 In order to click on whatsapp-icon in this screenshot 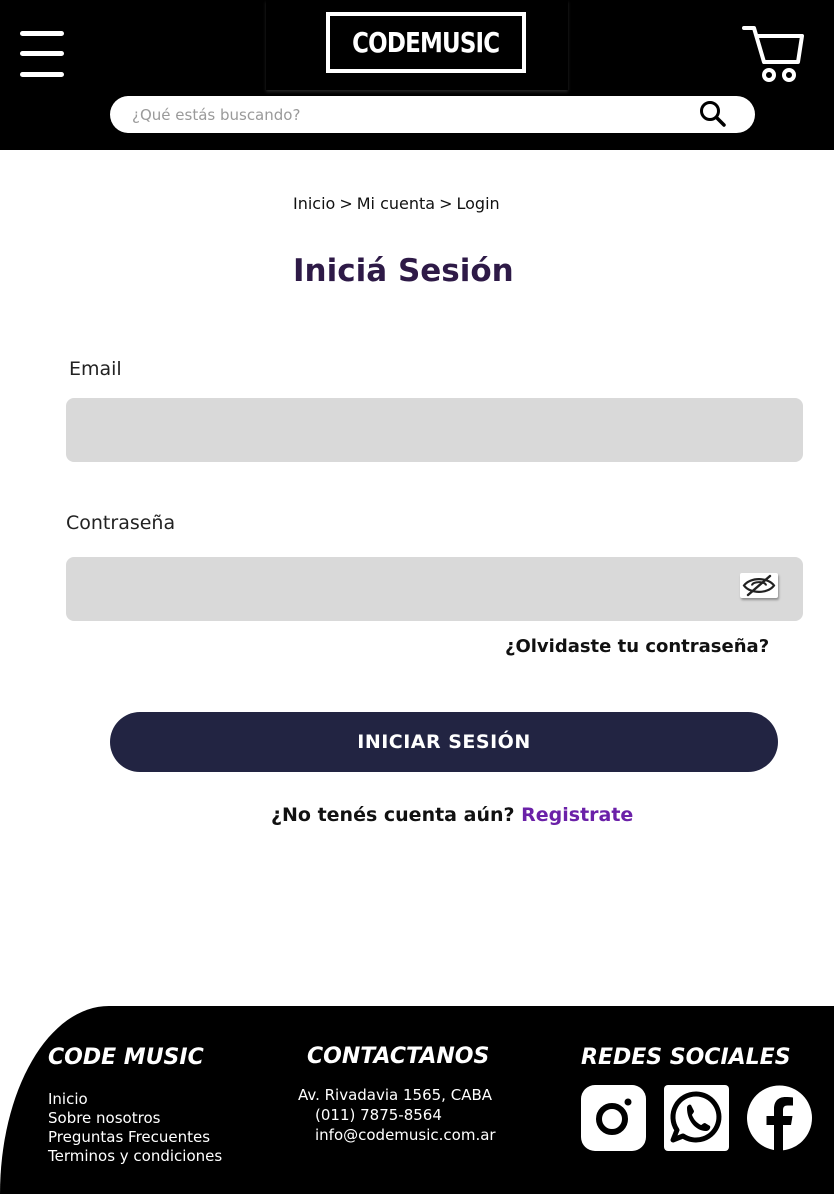, I will do `click(696, 1118)`.